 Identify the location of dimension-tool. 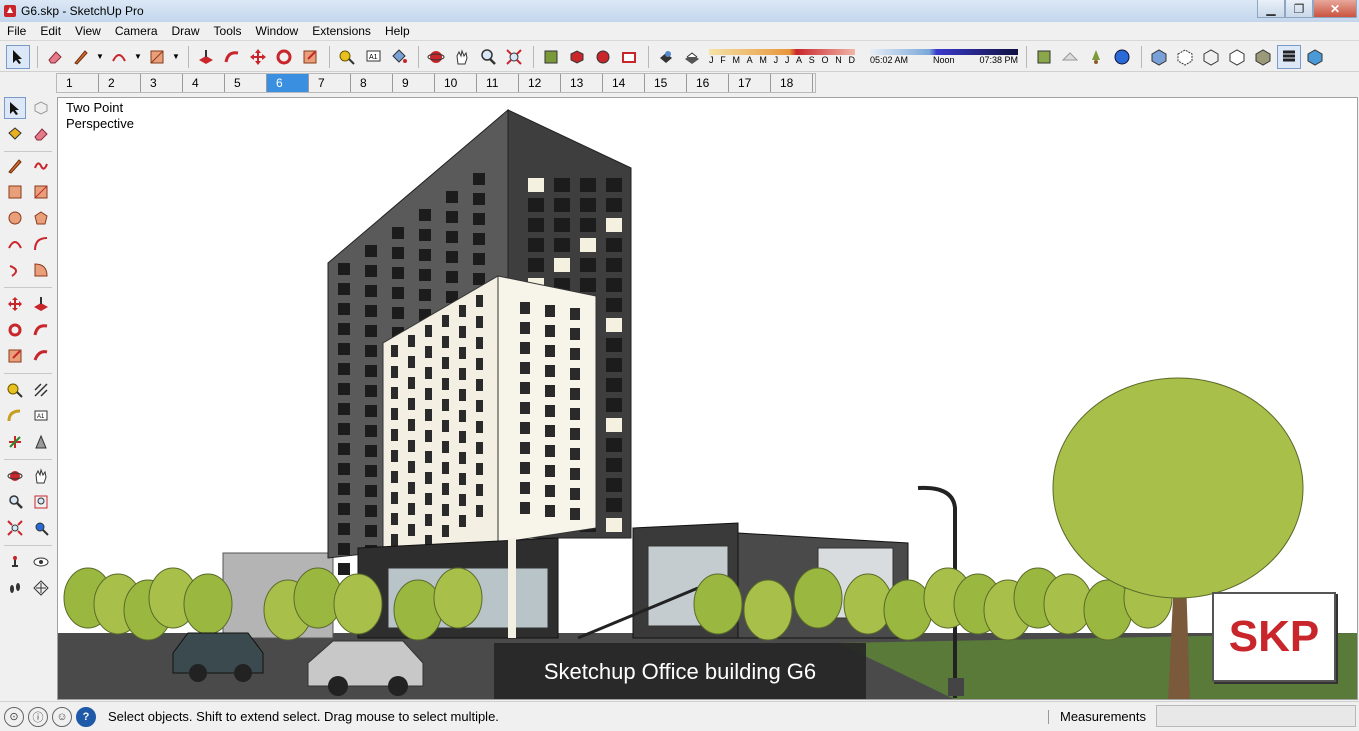
(41, 390).